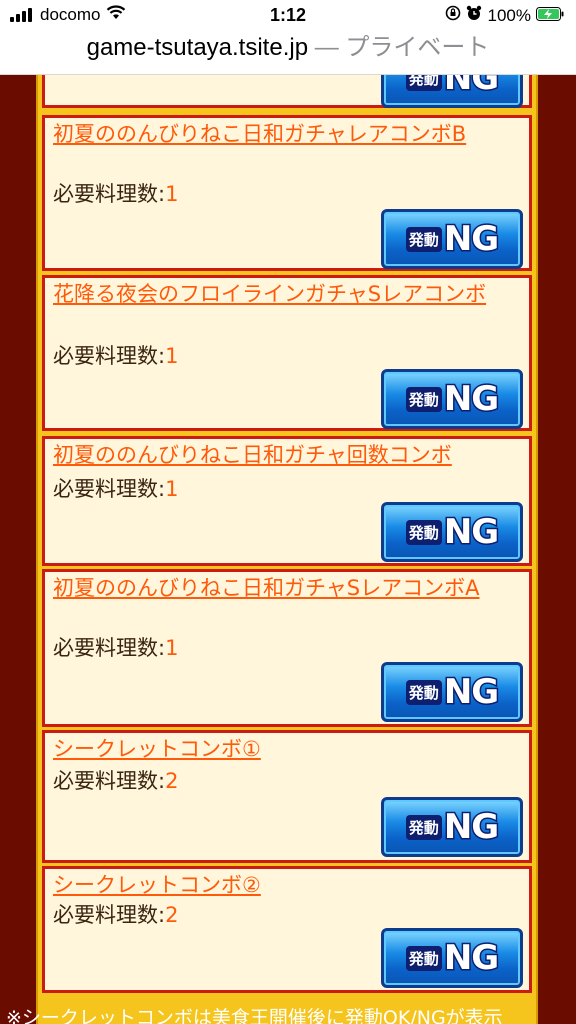 The image size is (576, 1024). I want to click on footnote-text: ※シークレットコンボは美食王開催後に発動OK/NGが表示, so click(254, 1015).